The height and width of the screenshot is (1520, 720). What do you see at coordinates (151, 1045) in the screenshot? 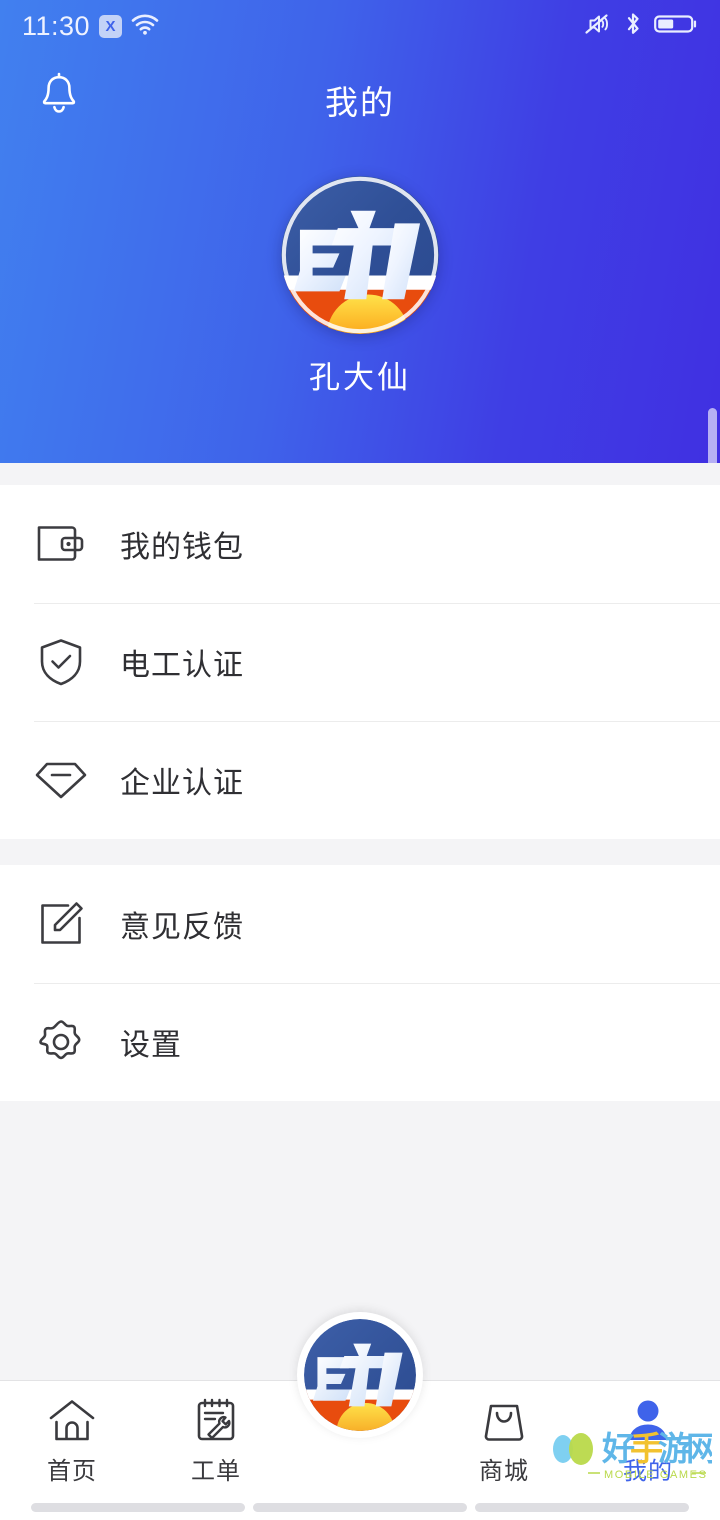
I see `menu-item-label: 设置` at bounding box center [151, 1045].